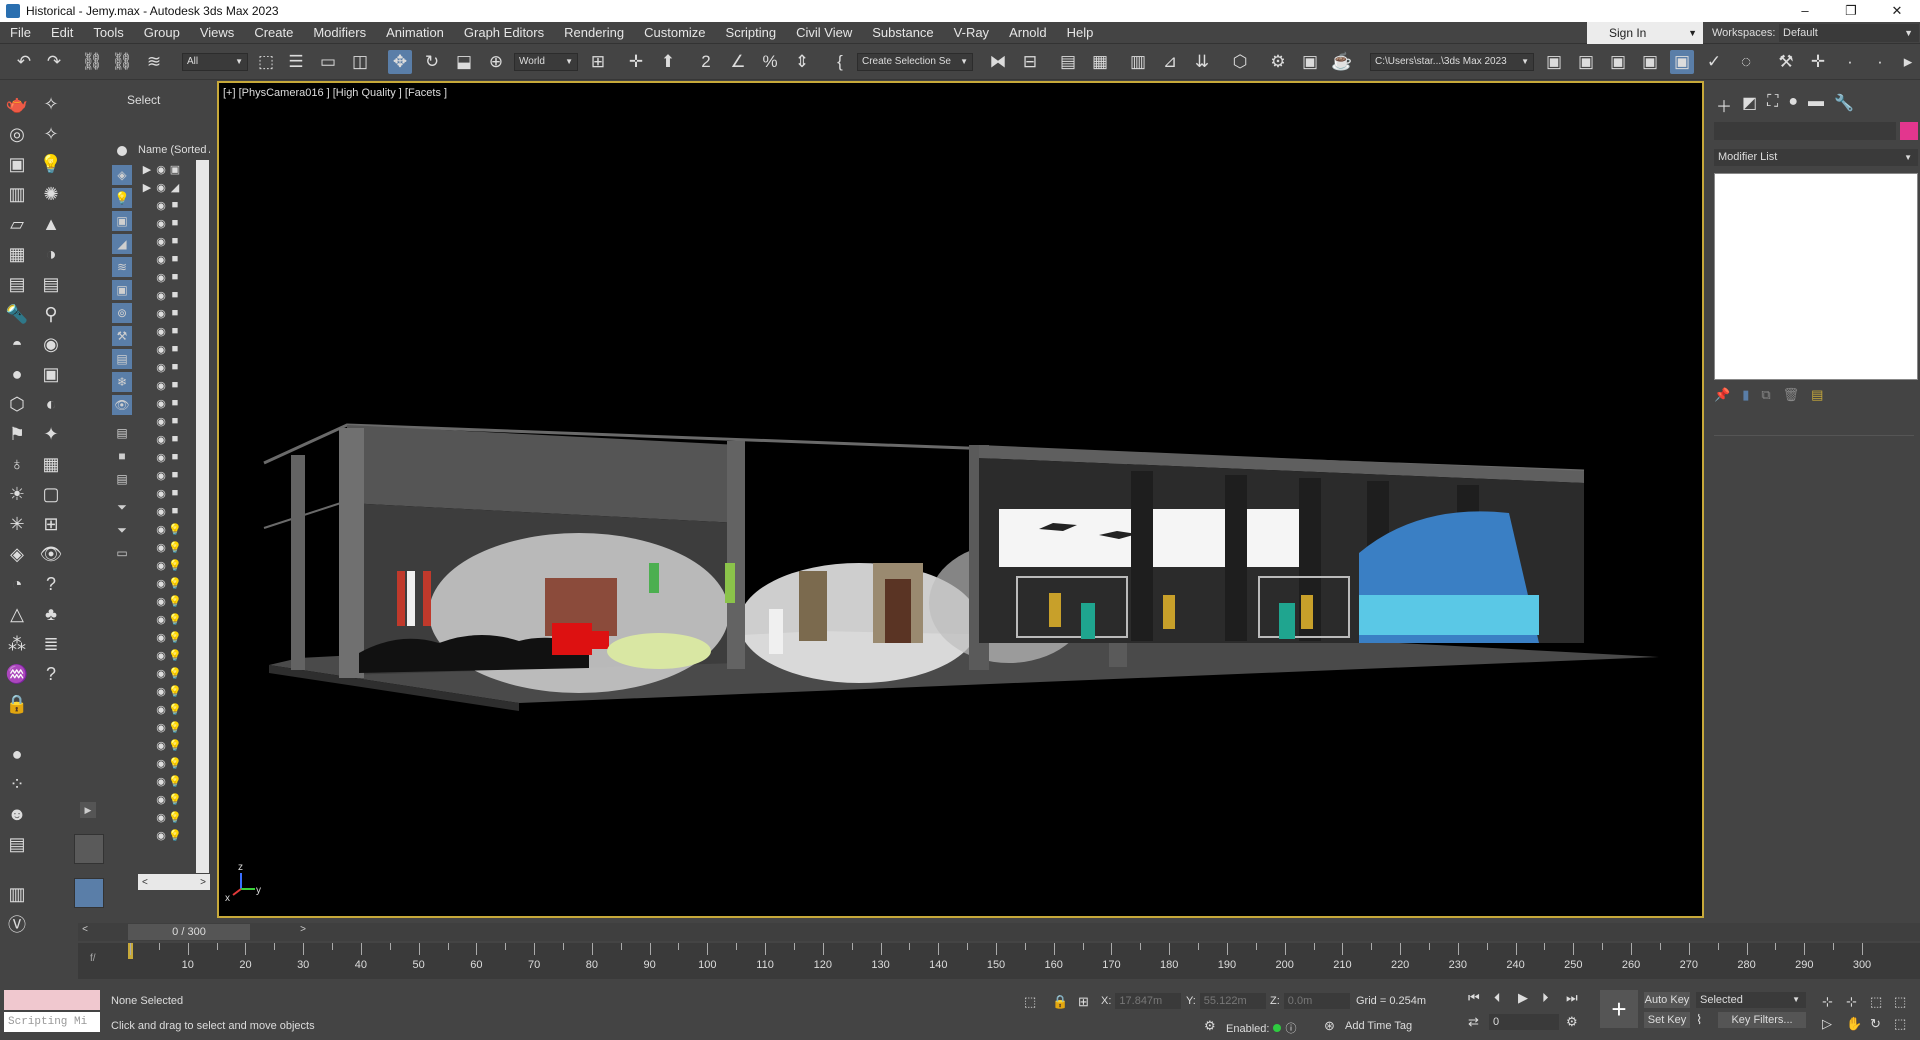  What do you see at coordinates (1138, 62) in the screenshot?
I see `toggle-ribbon-icon: ▥` at bounding box center [1138, 62].